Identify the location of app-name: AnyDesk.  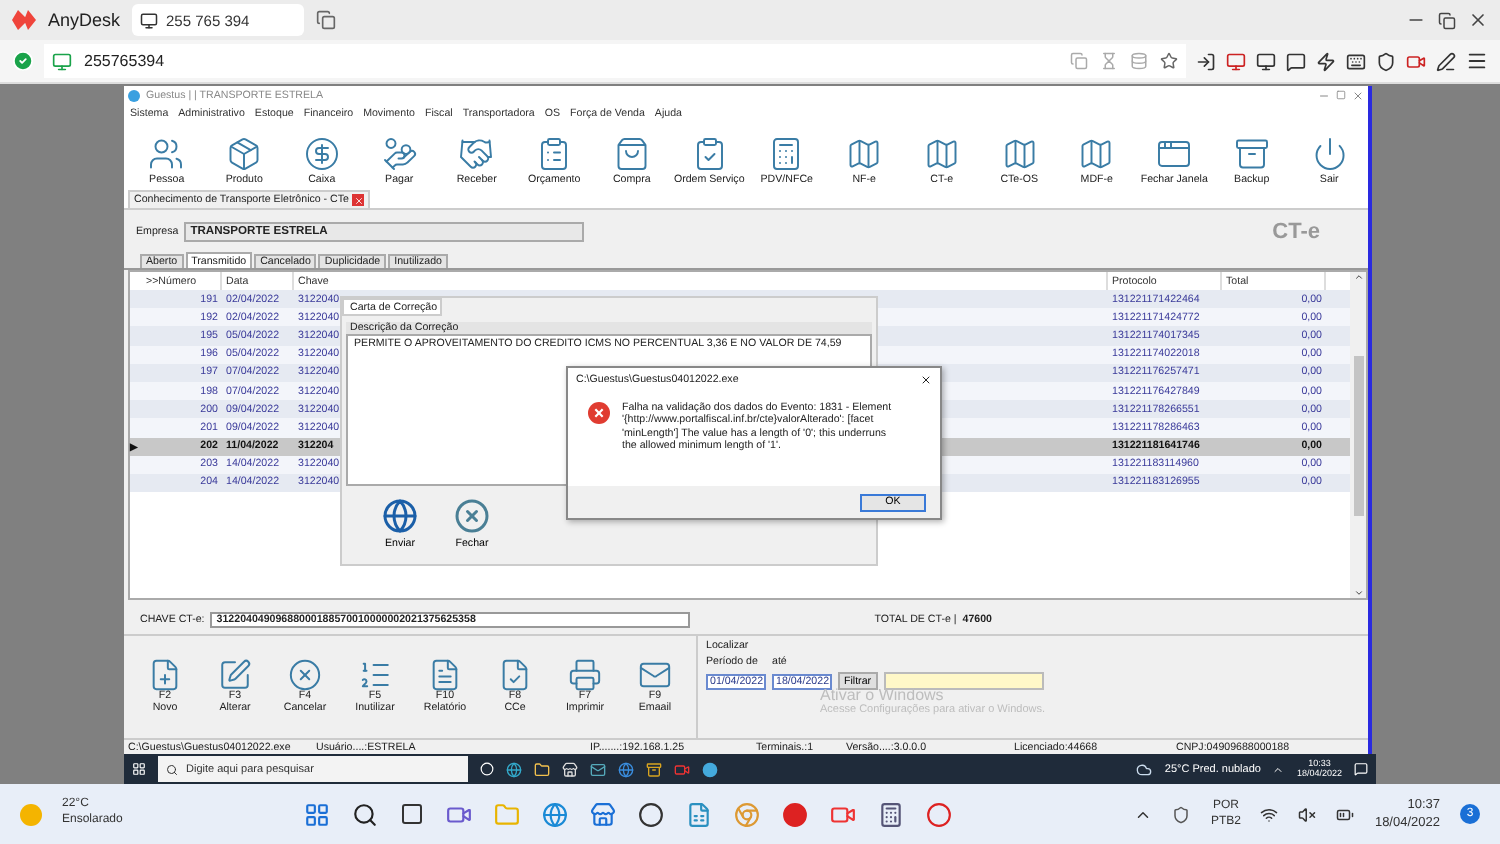
(84, 20).